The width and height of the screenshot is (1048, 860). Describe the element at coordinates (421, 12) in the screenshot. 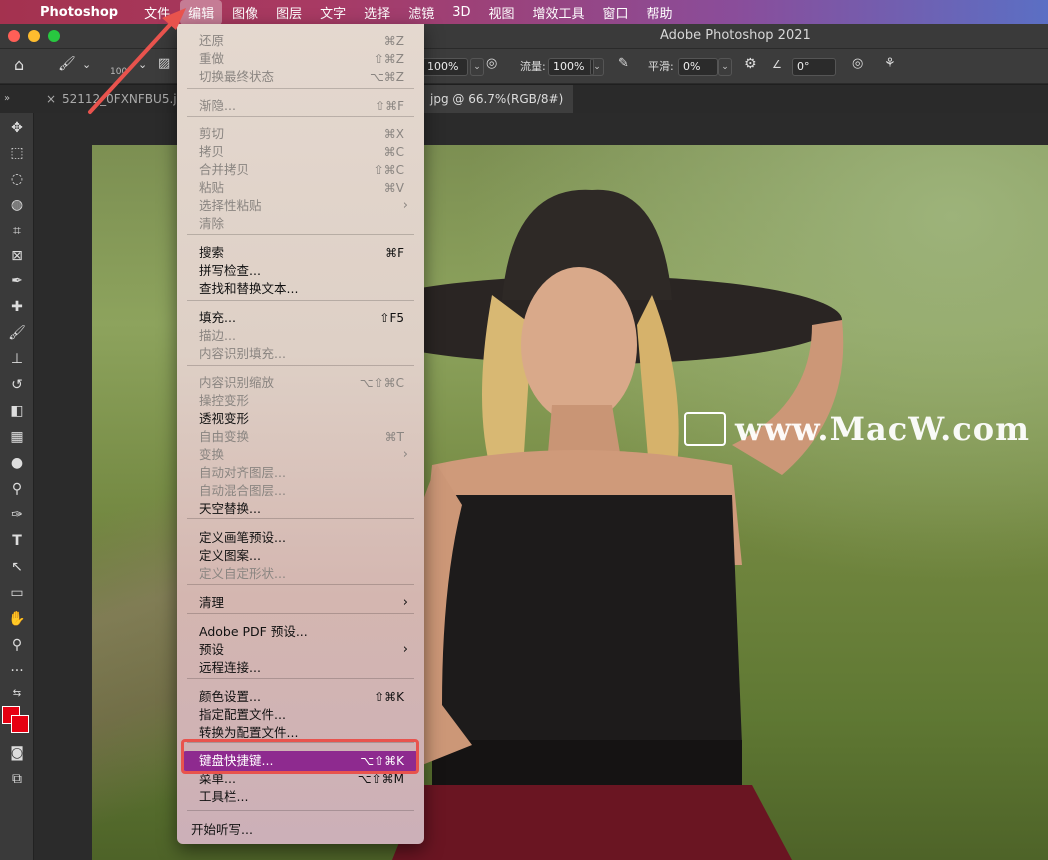

I see `menu-filter: 滤镜` at that location.